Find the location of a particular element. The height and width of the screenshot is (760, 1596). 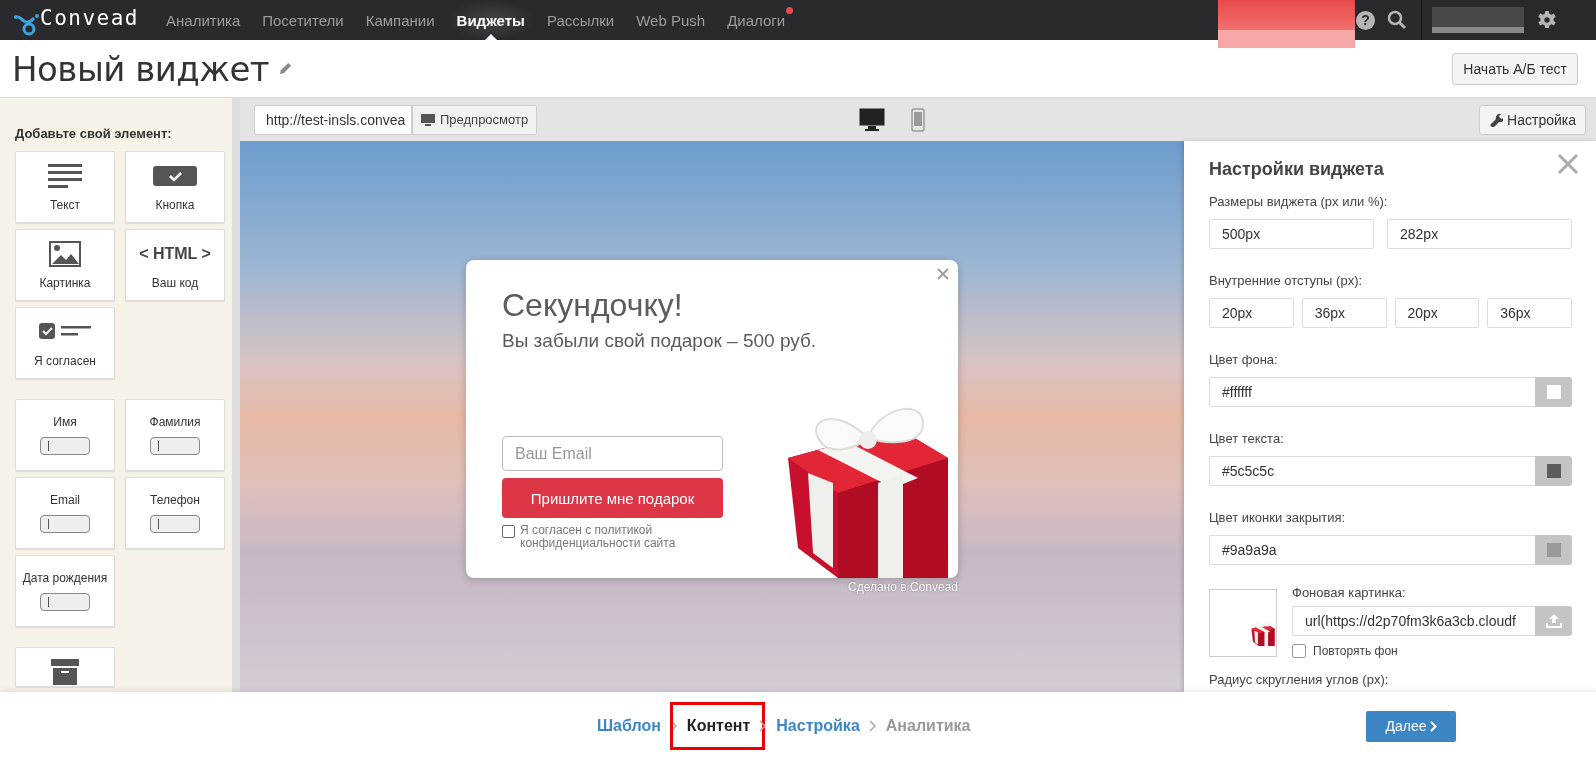

upload-icon is located at coordinates (1553, 621).